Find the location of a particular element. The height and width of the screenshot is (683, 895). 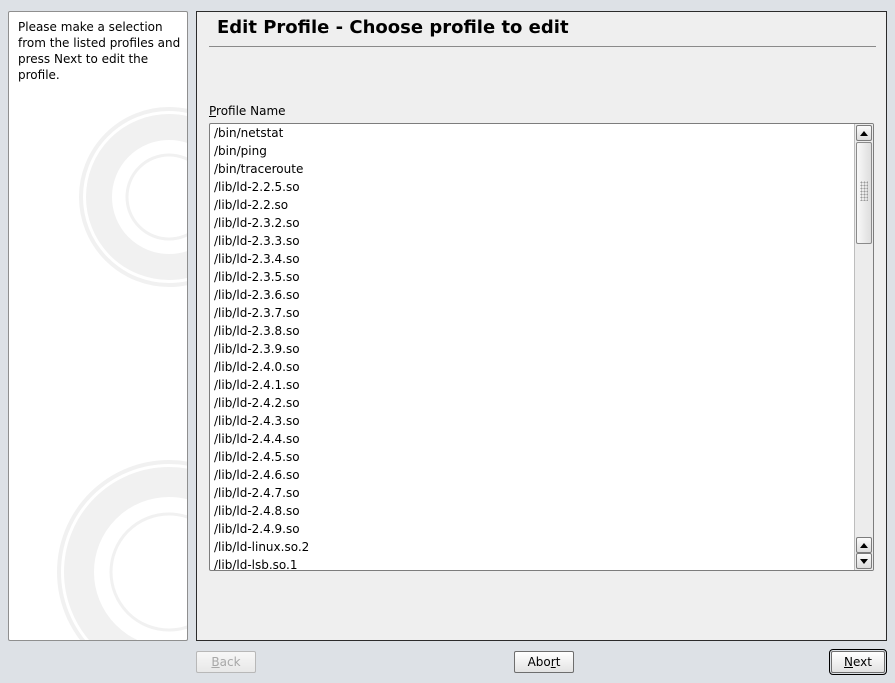

abort-button: Abo r t is located at coordinates (544, 662).